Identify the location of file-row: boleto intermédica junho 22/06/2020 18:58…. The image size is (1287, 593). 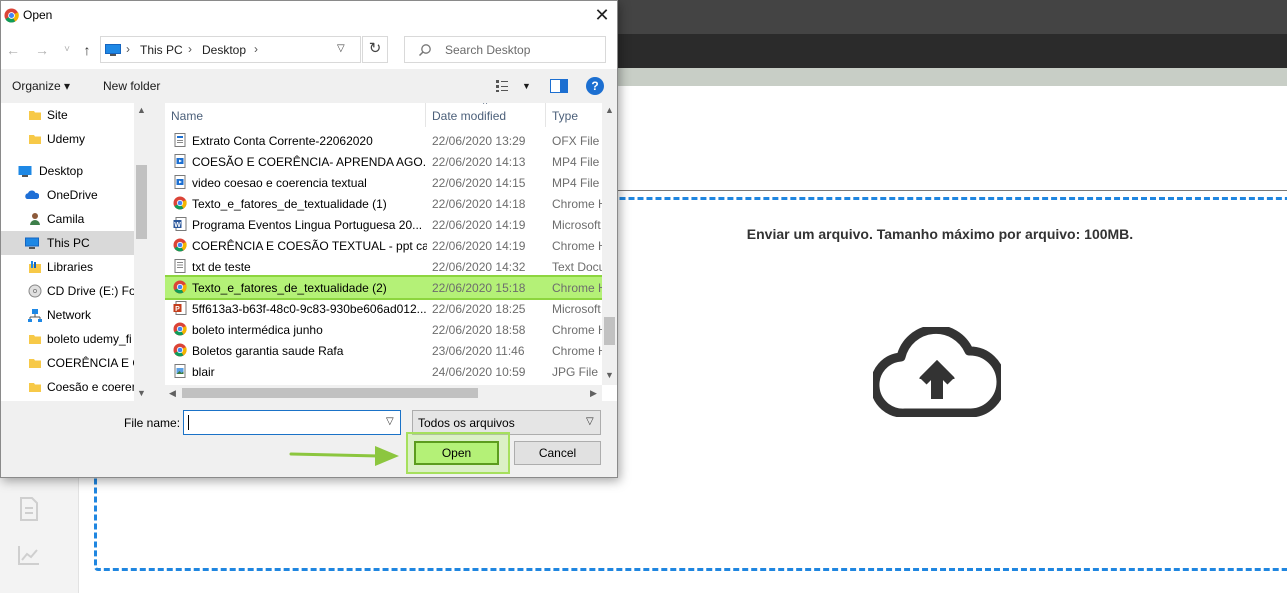
(383, 329).